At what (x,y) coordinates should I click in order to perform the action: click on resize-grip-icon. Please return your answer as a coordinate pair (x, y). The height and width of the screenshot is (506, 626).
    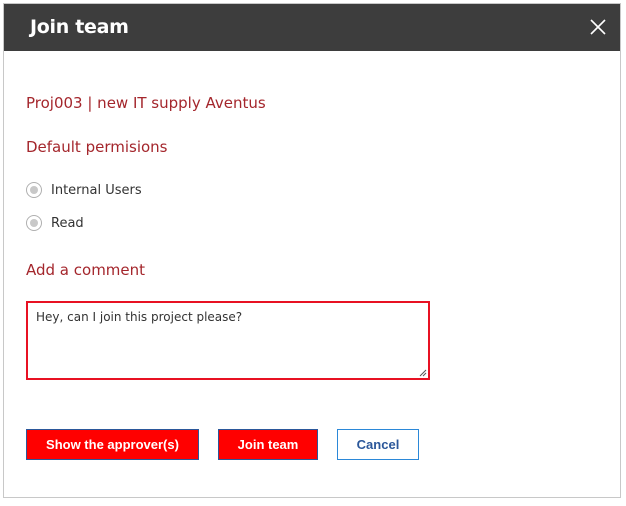
    Looking at the image, I should click on (422, 372).